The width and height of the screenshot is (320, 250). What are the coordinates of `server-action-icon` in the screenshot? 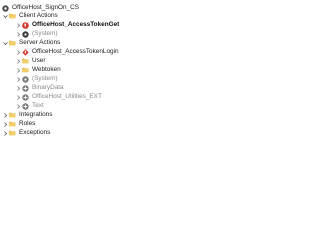 It's located at (25, 52).